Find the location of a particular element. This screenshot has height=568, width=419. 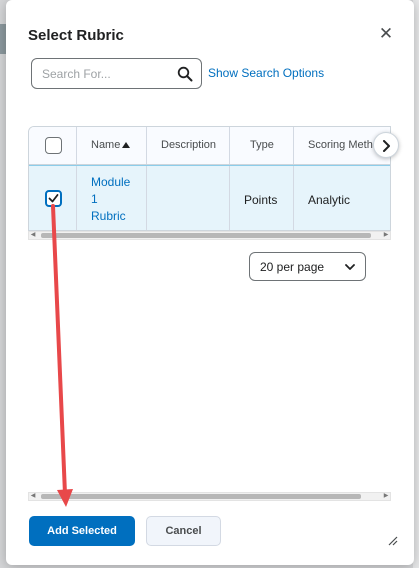

add-selected-button: Add Selected is located at coordinates (82, 531).